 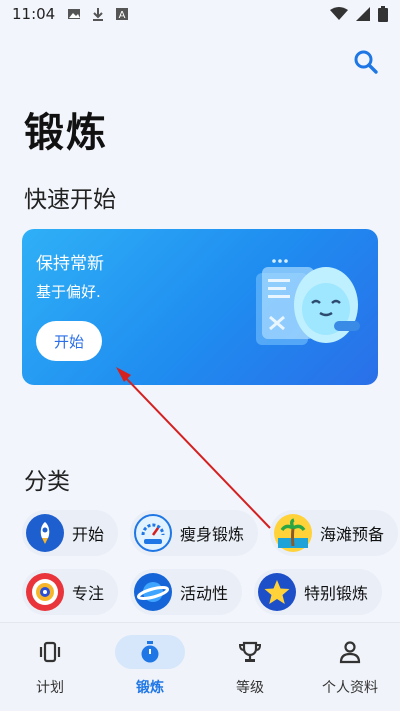 What do you see at coordinates (339, 13) in the screenshot?
I see `wifi-icon` at bounding box center [339, 13].